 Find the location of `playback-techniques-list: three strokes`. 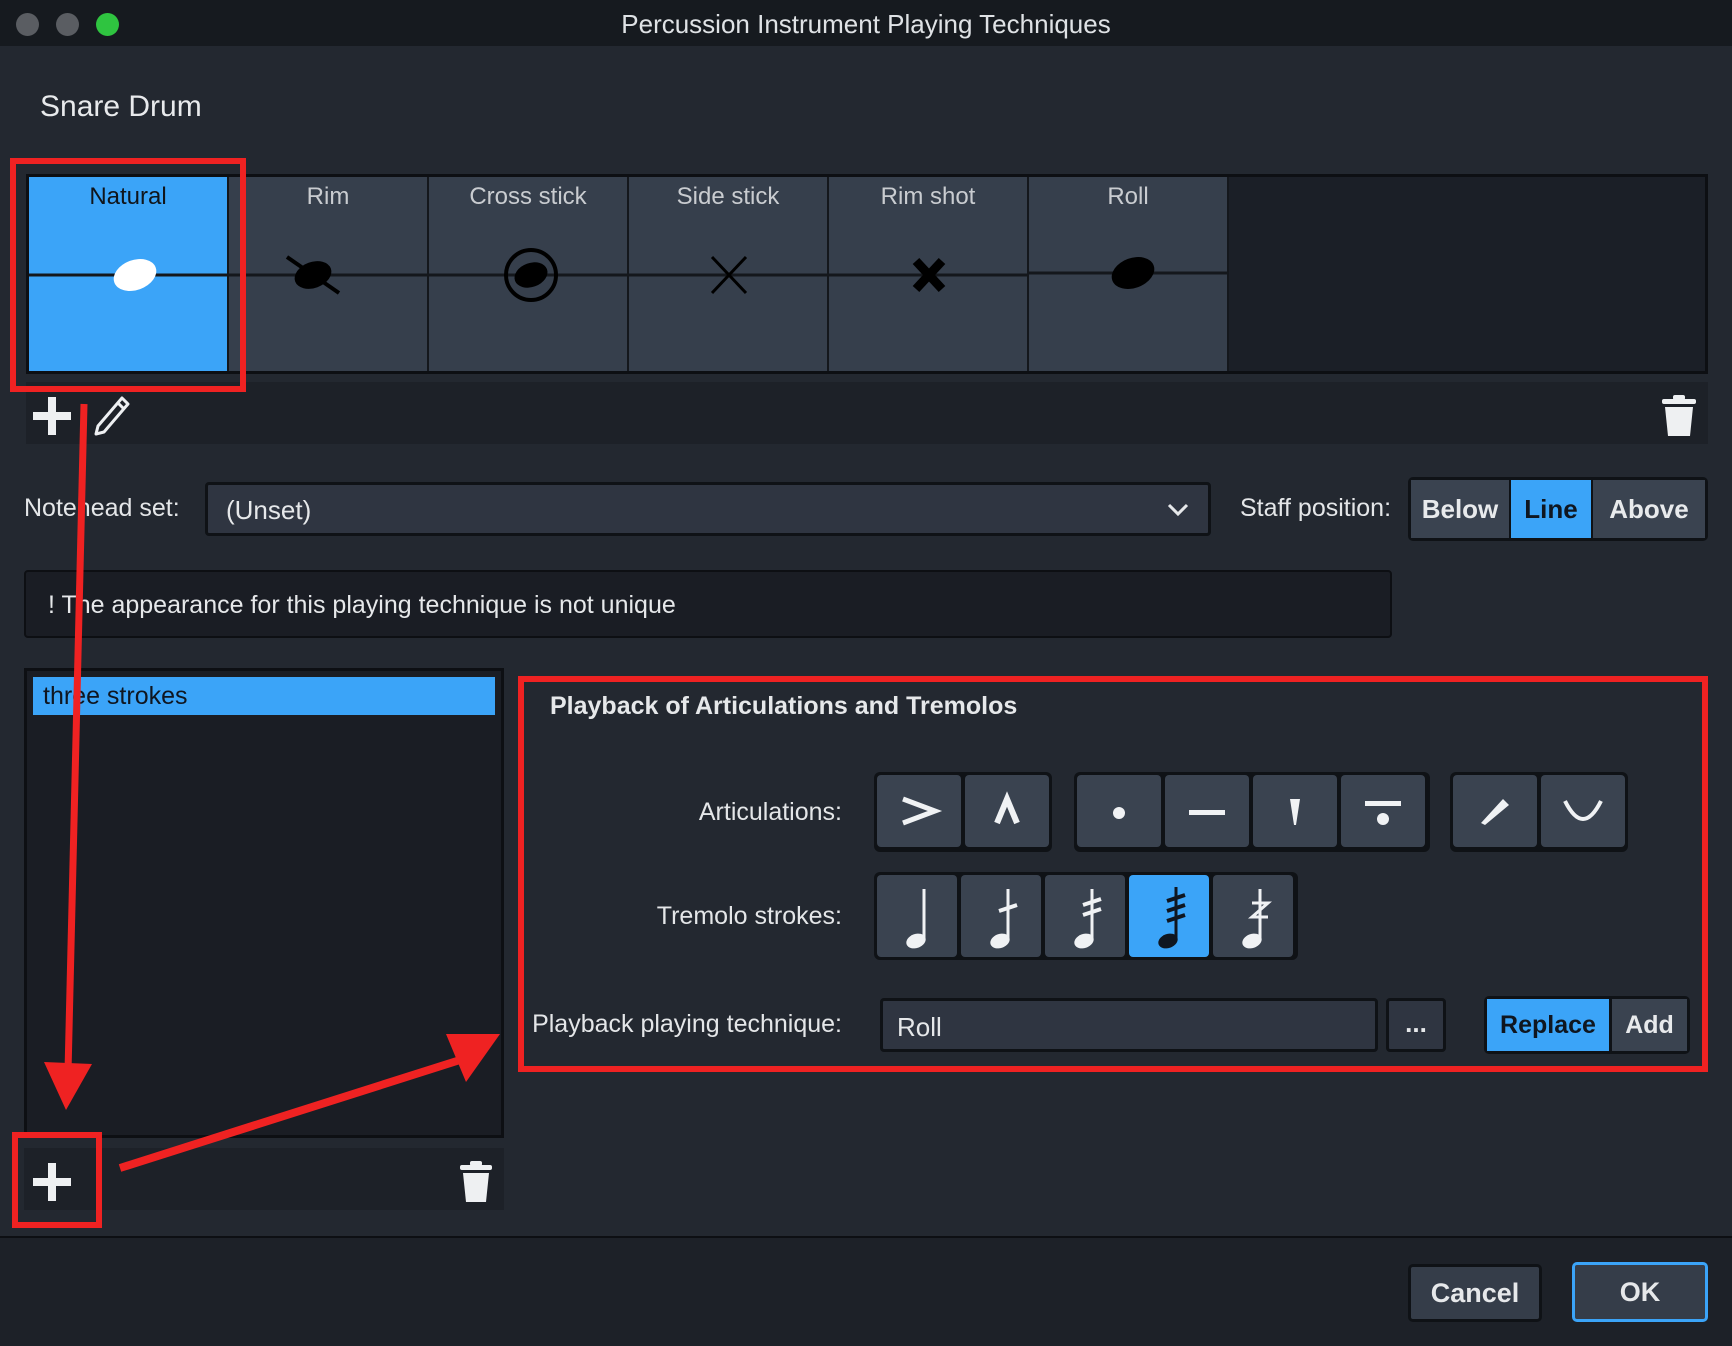

playback-techniques-list: three strokes is located at coordinates (264, 903).